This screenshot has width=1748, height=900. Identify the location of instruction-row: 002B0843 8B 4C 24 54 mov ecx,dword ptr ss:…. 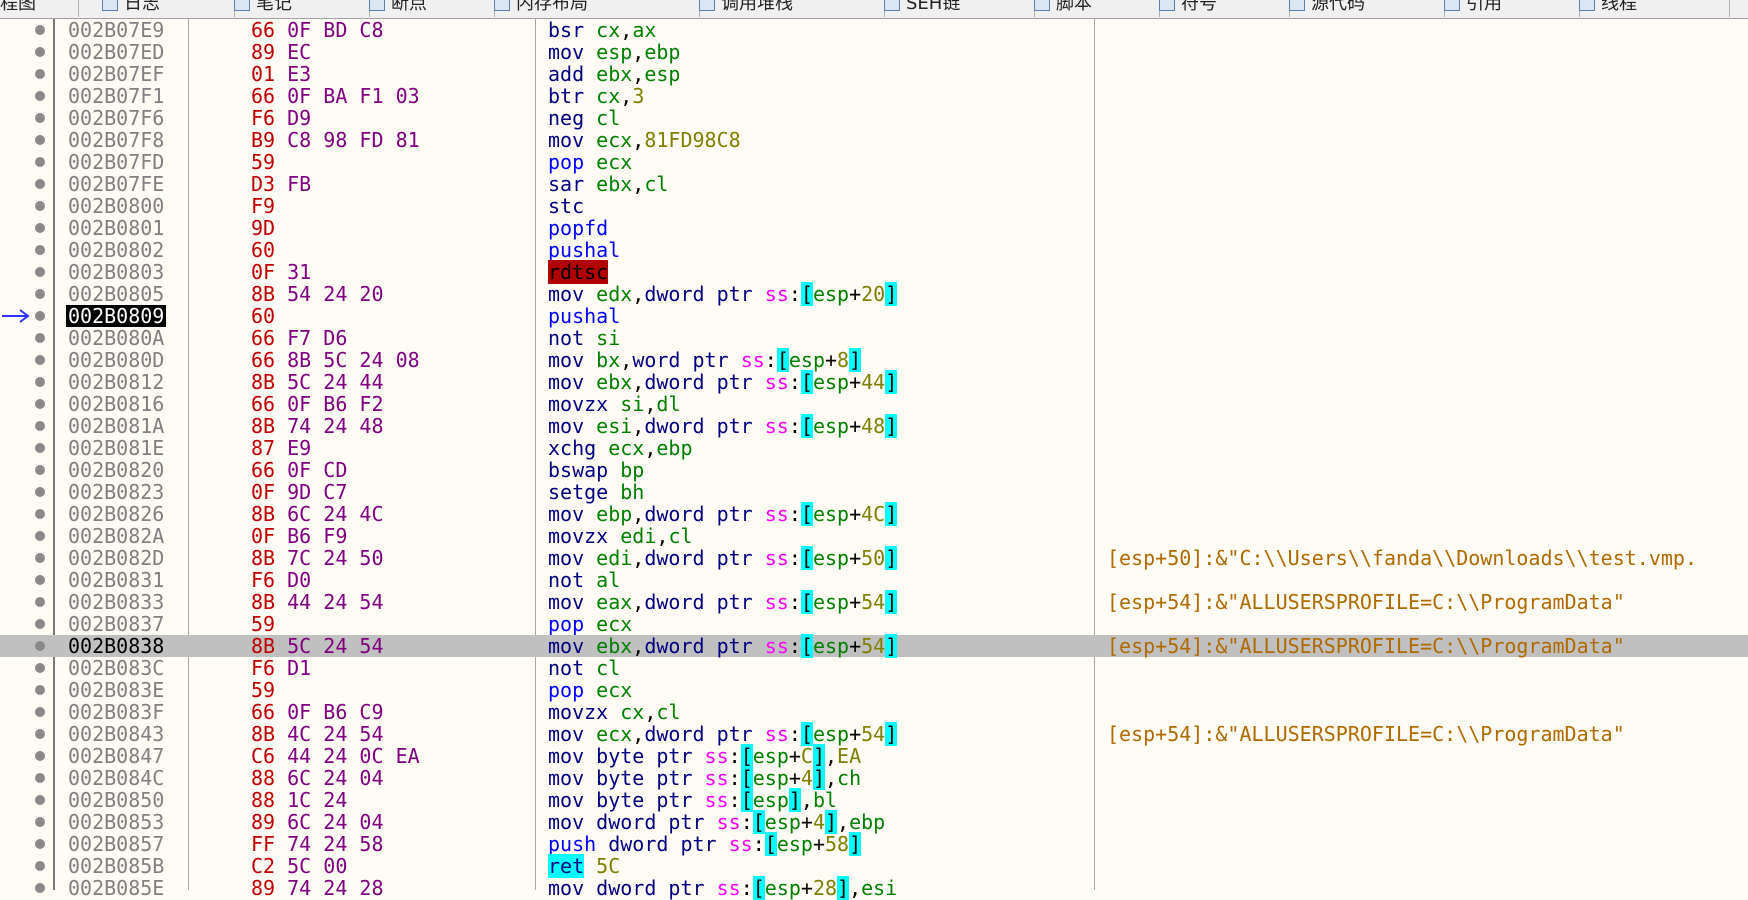
(874, 734).